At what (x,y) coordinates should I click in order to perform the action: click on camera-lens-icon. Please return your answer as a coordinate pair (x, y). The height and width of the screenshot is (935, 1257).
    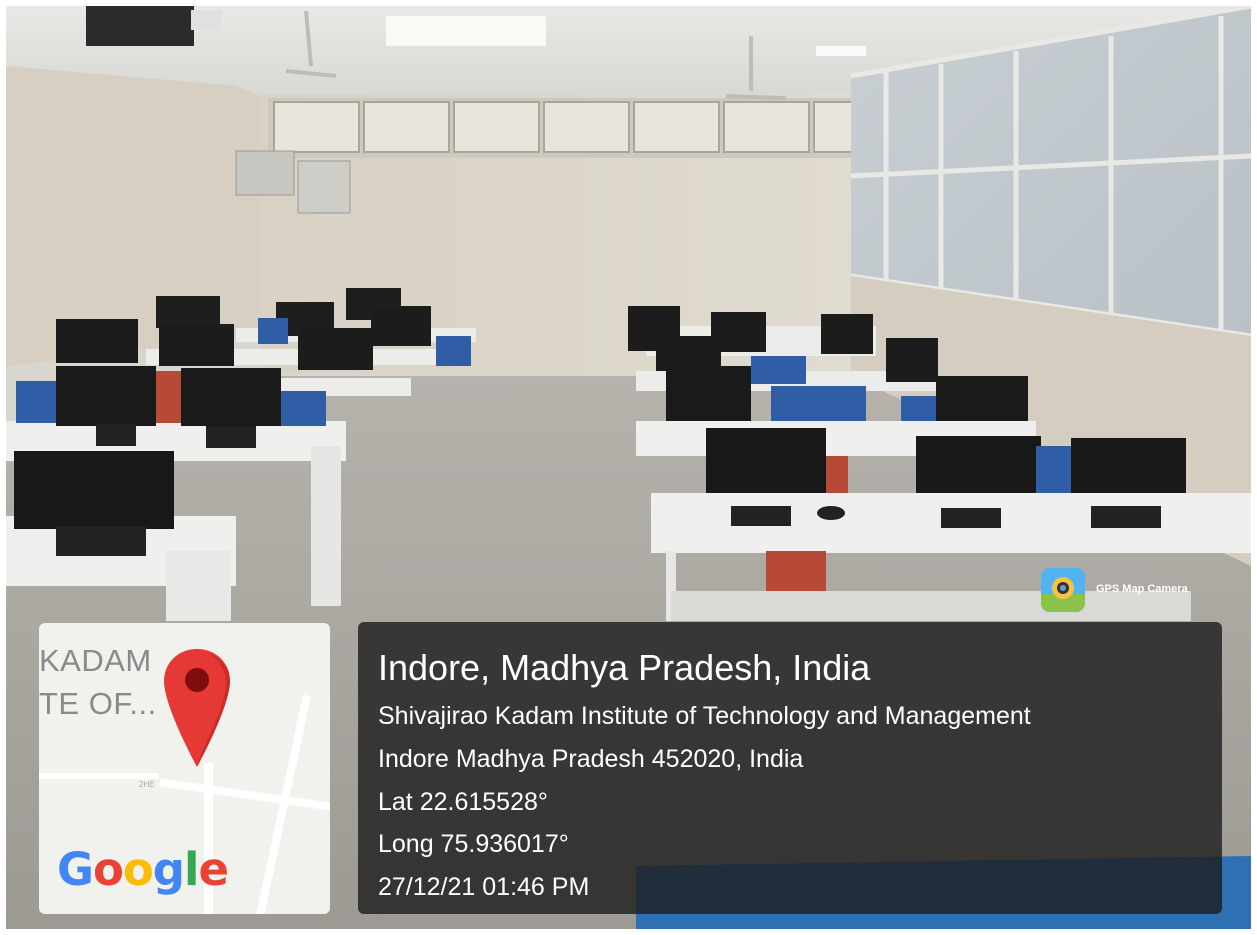
    Looking at the image, I should click on (1063, 590).